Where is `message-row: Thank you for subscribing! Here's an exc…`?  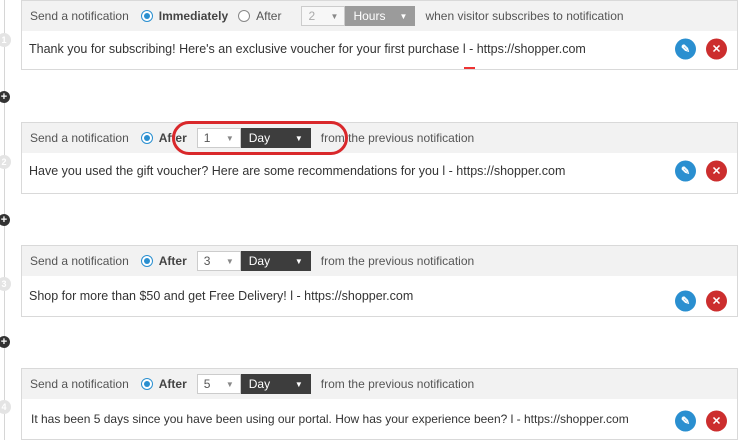 message-row: Thank you for subscribing! Here's an exc… is located at coordinates (379, 49).